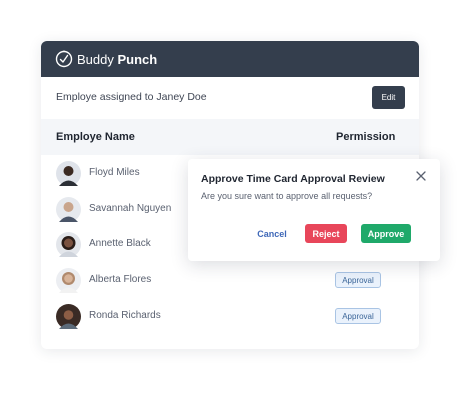 The width and height of the screenshot is (474, 404). Describe the element at coordinates (120, 279) in the screenshot. I see `employee-name: Alberta Flores` at that location.